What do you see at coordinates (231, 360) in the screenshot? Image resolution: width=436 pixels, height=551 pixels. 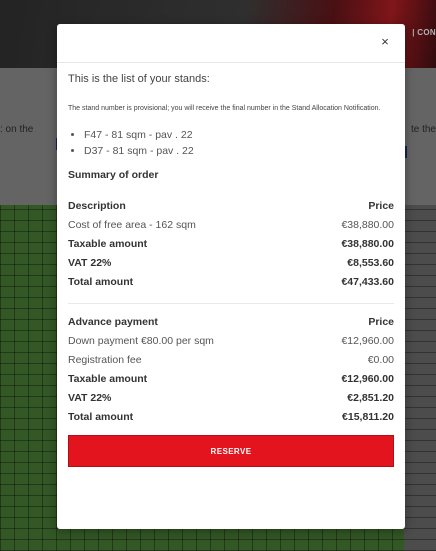 I see `advance-row: Registration fee €0.00` at bounding box center [231, 360].